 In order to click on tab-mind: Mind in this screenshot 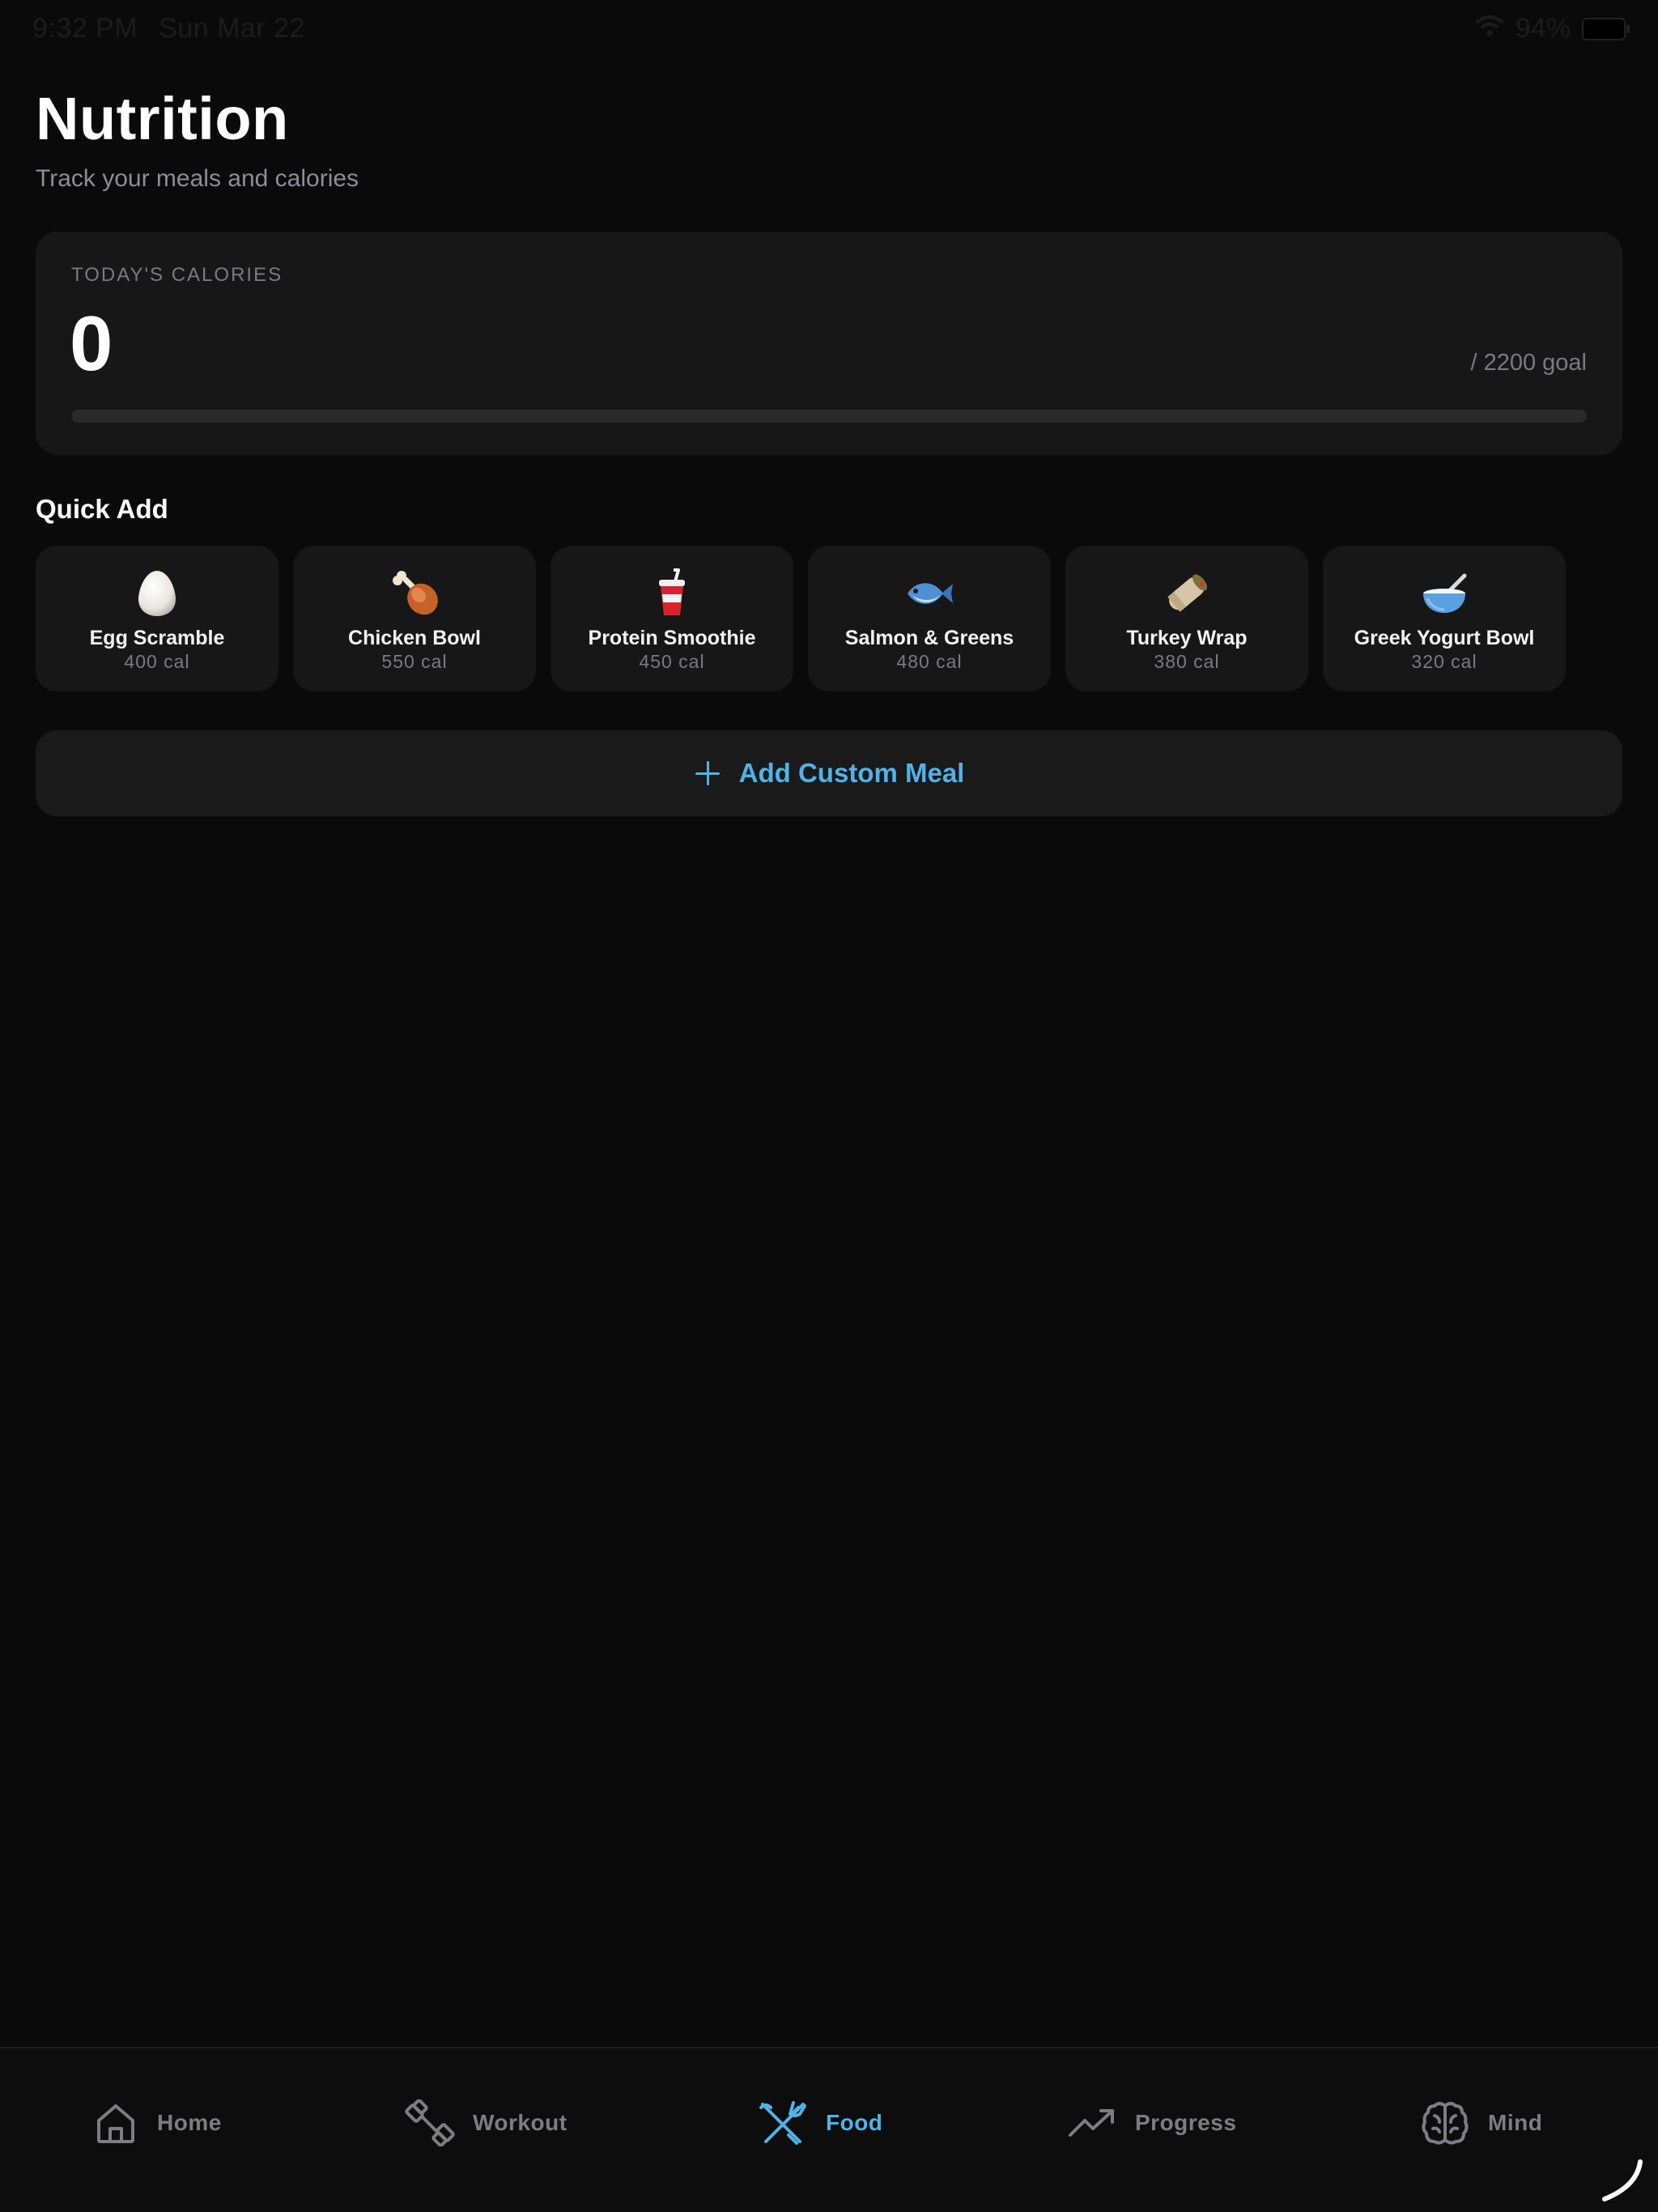, I will do `click(1481, 2123)`.